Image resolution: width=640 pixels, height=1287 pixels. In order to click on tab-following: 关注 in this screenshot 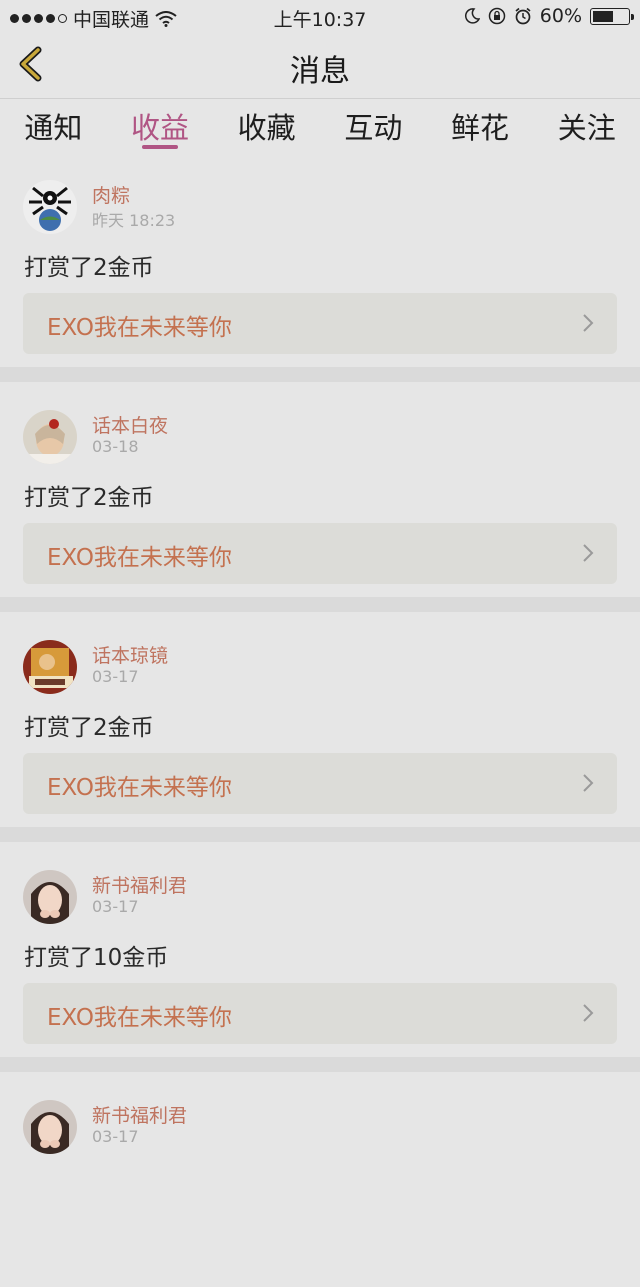, I will do `click(586, 125)`.